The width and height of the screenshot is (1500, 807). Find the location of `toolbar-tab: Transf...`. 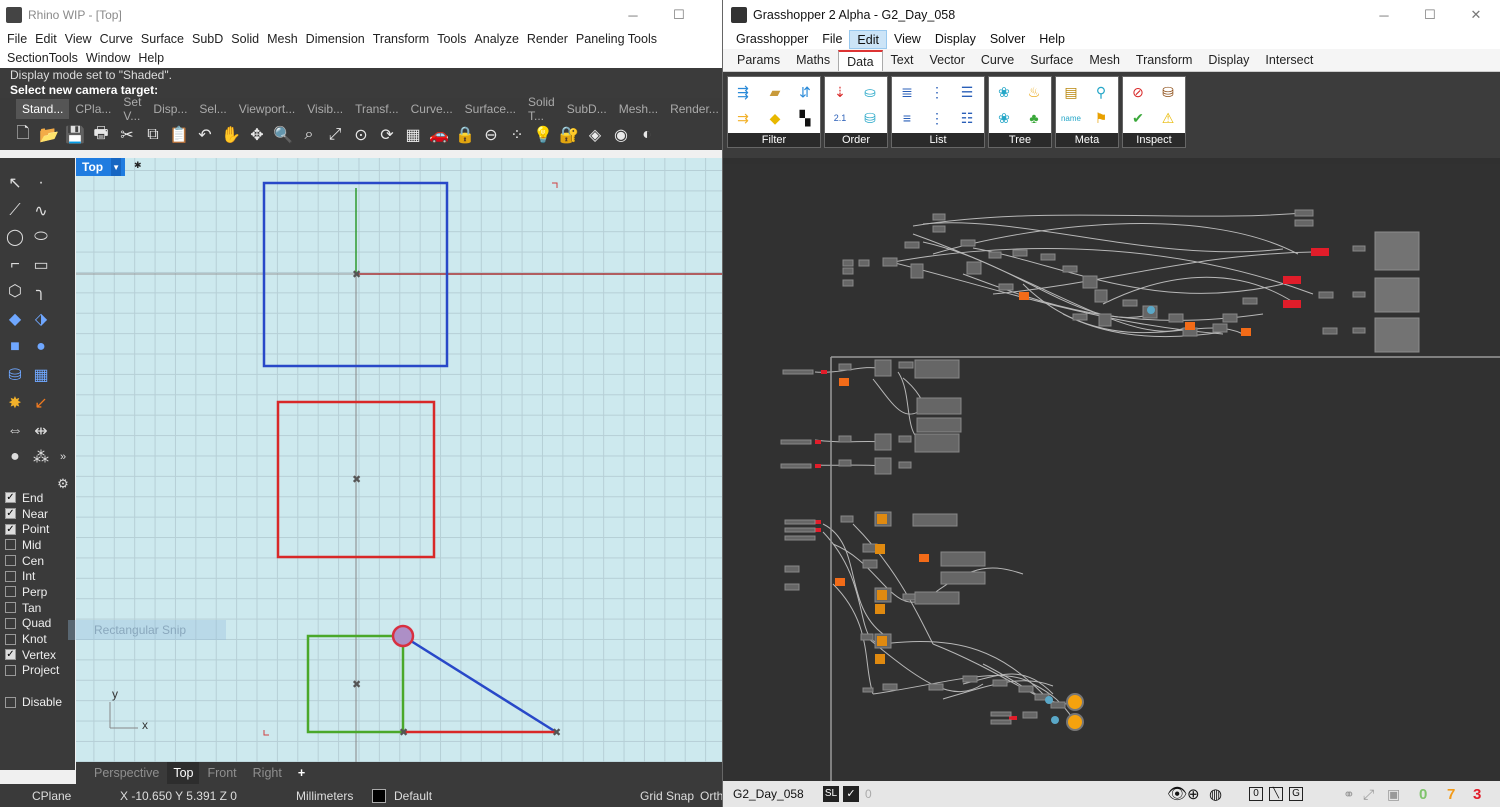

toolbar-tab: Transf... is located at coordinates (377, 109).